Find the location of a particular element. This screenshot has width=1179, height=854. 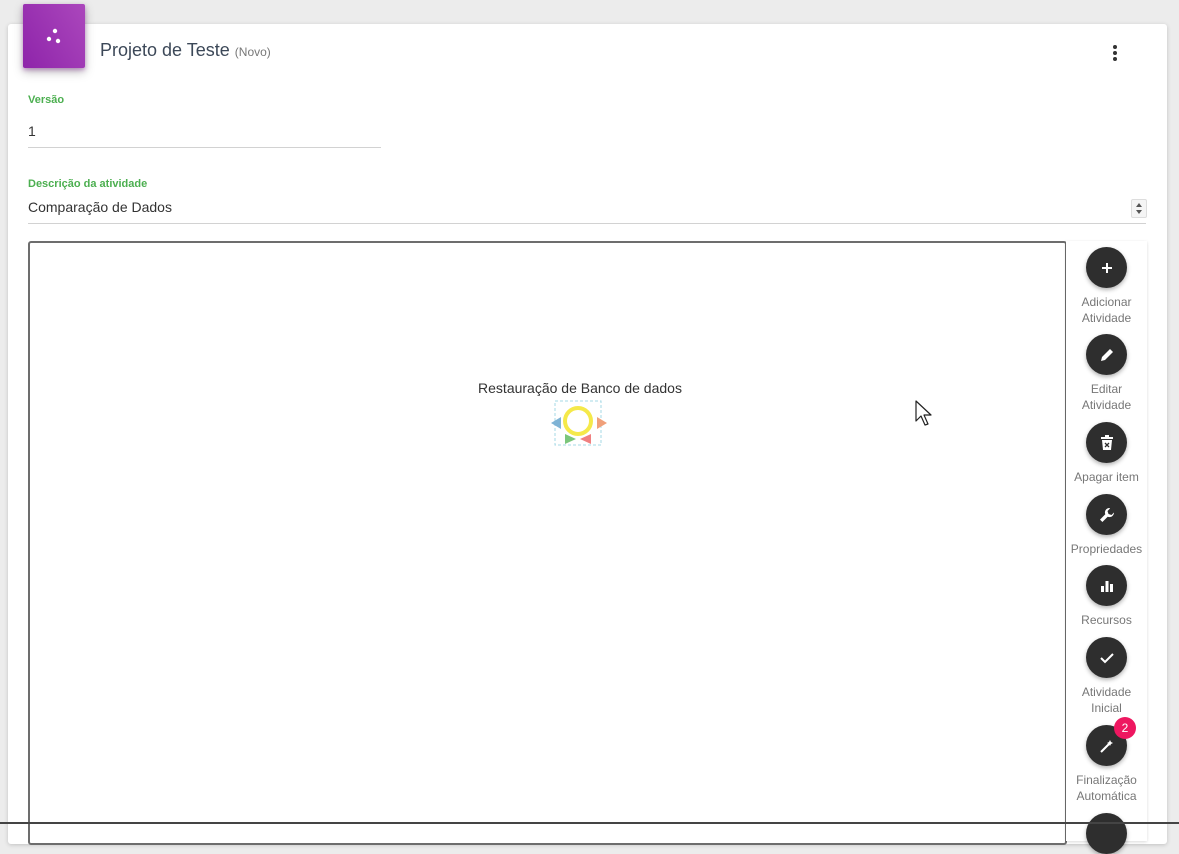

delete-item-label: Apagar item is located at coordinates (1106, 477).